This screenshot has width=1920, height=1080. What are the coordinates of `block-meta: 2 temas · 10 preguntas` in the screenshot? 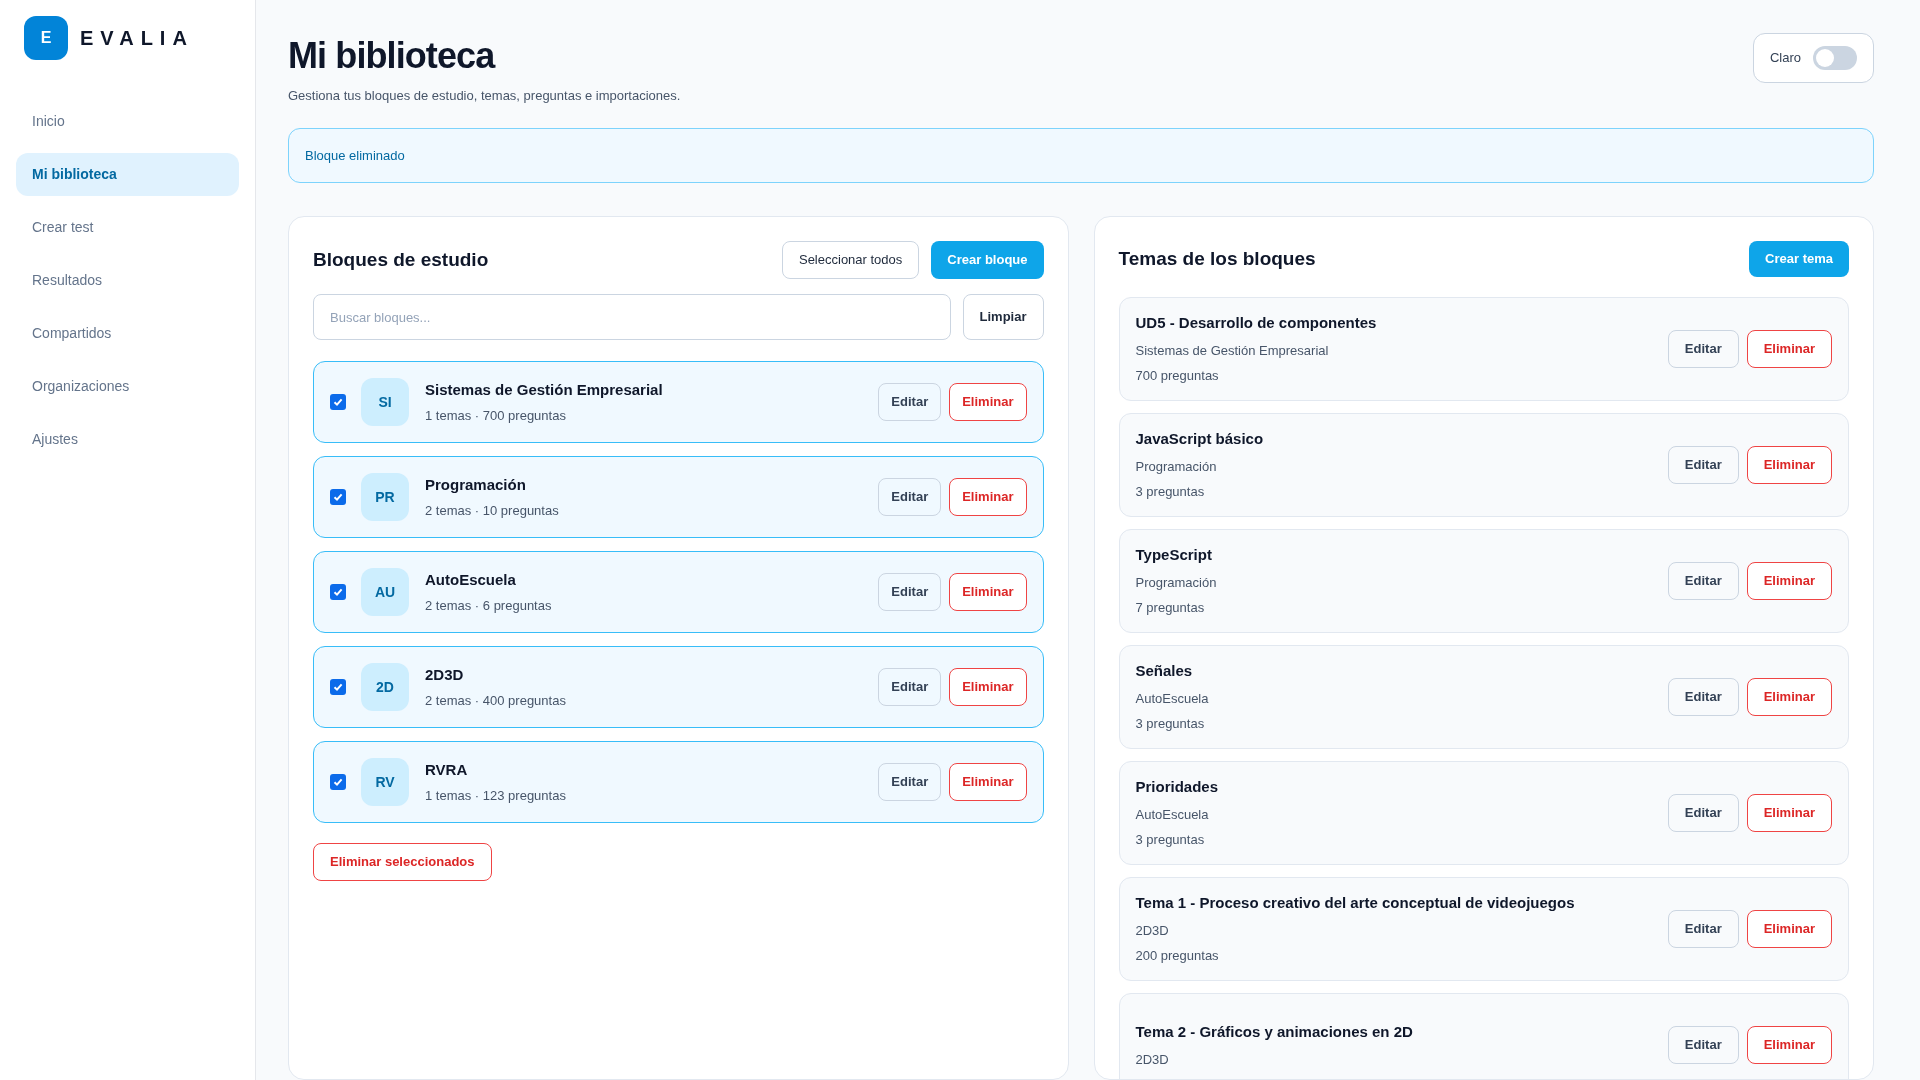 It's located at (492, 511).